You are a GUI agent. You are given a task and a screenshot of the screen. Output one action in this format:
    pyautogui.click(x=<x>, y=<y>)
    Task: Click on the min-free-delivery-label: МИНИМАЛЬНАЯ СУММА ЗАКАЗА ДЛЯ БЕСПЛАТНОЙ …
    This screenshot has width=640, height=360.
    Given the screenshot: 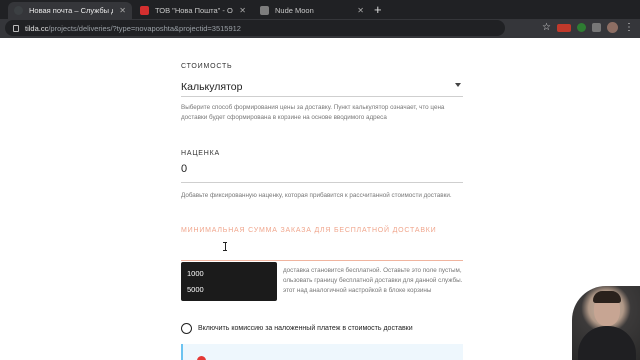 What is the action you would take?
    pyautogui.click(x=309, y=230)
    